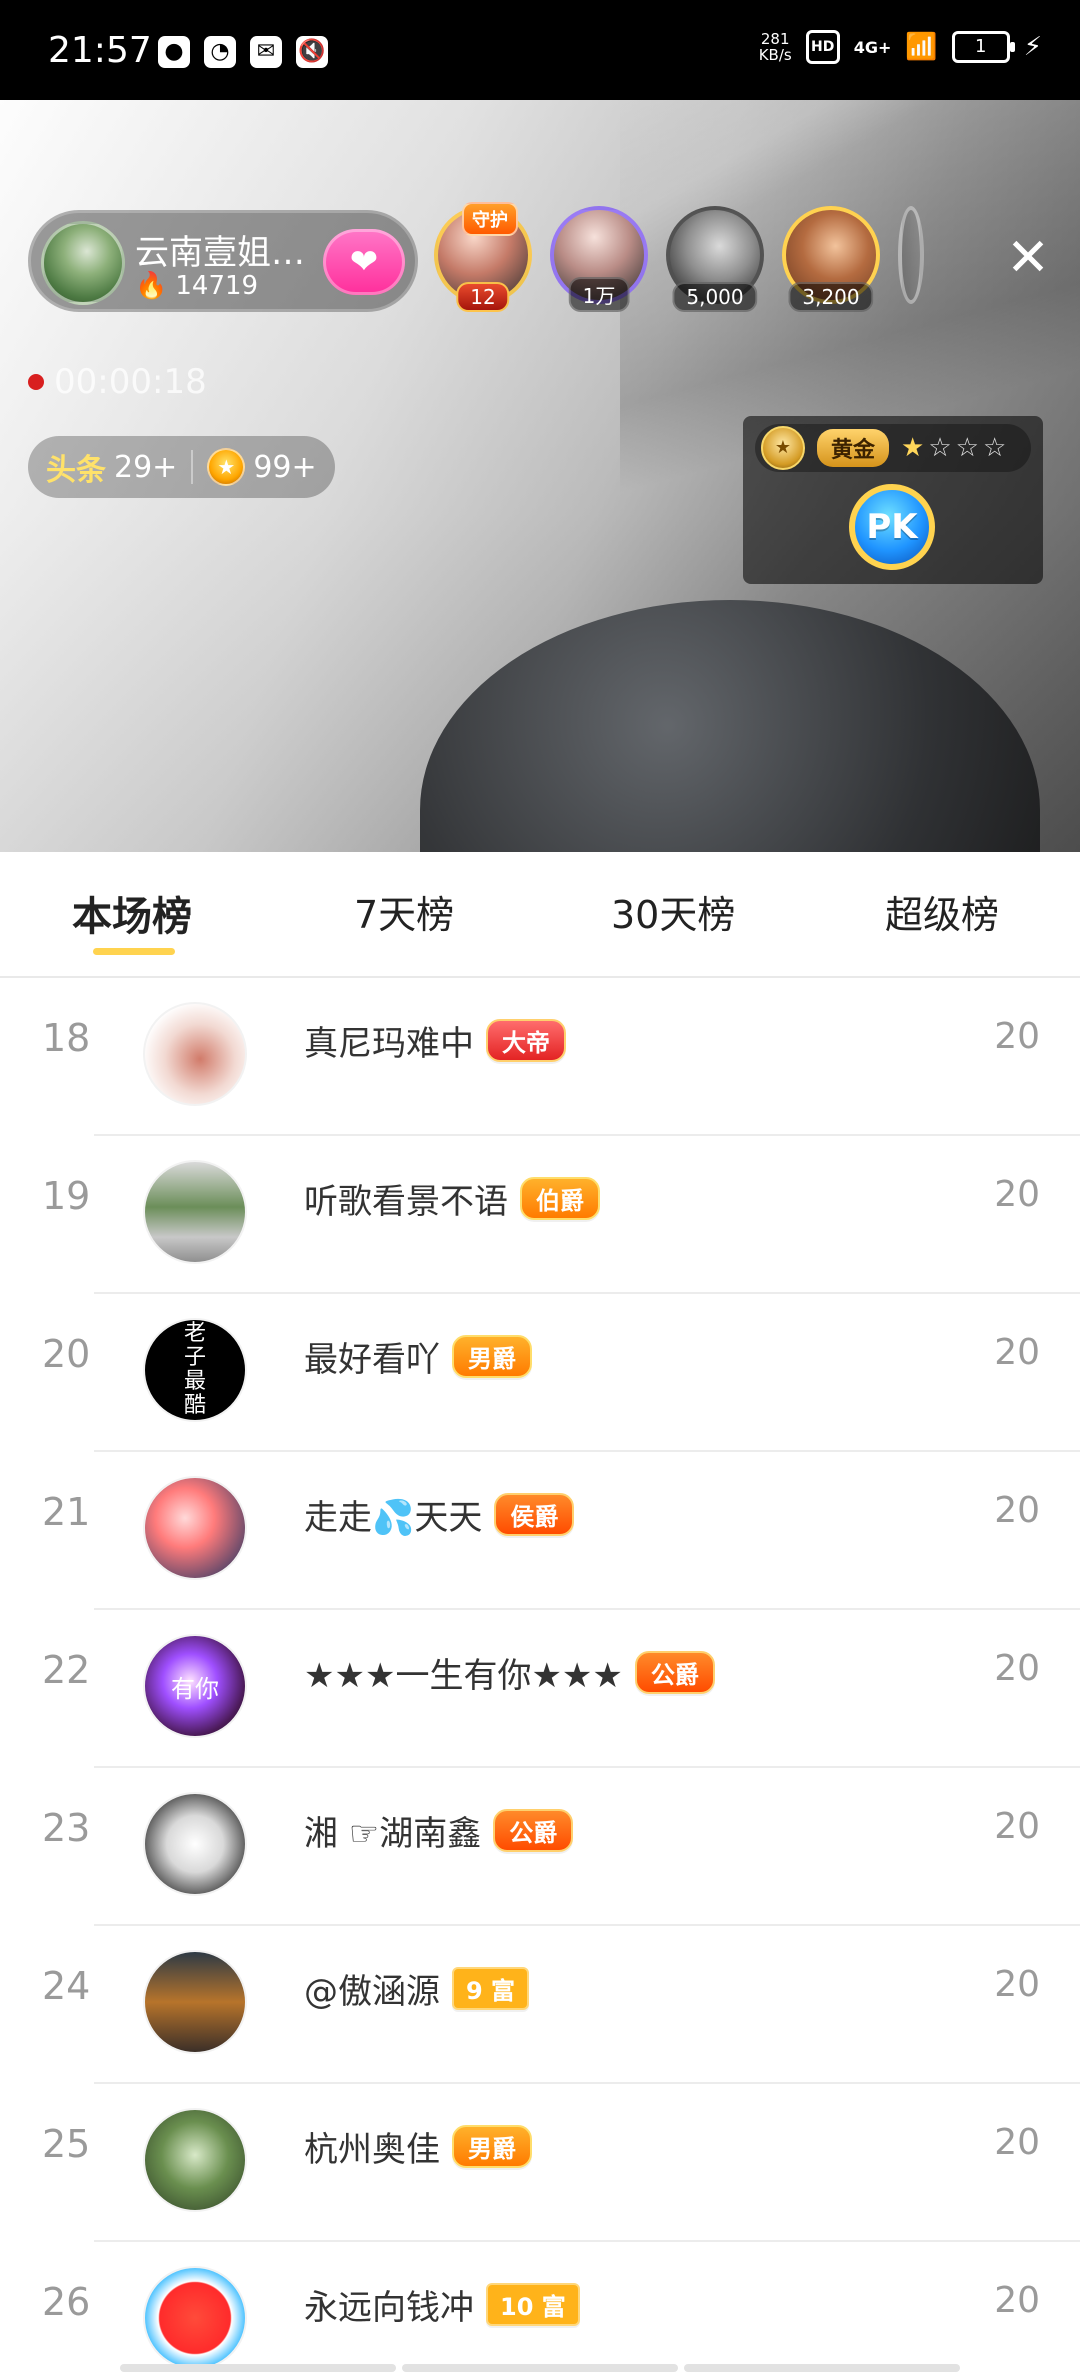  I want to click on audience-avatar-2-label: 1万, so click(599, 294).